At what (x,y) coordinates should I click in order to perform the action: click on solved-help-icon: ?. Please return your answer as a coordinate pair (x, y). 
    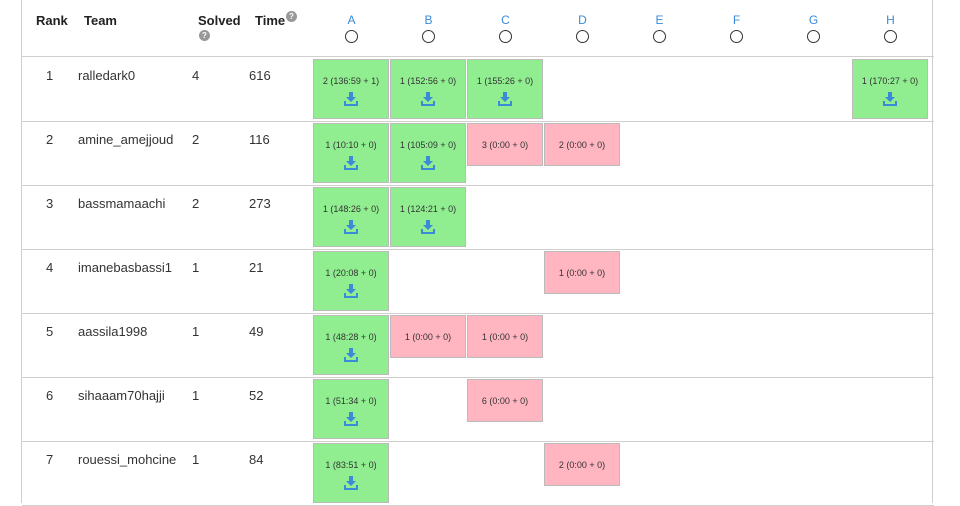
    Looking at the image, I should click on (204, 35).